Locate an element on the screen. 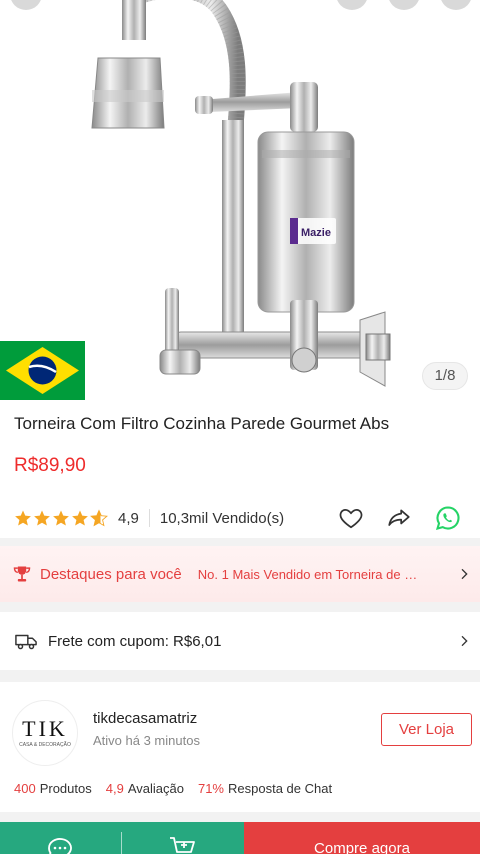 The width and height of the screenshot is (480, 854). stat-chat-response: 71% Resposta de Chat is located at coordinates (265, 788).